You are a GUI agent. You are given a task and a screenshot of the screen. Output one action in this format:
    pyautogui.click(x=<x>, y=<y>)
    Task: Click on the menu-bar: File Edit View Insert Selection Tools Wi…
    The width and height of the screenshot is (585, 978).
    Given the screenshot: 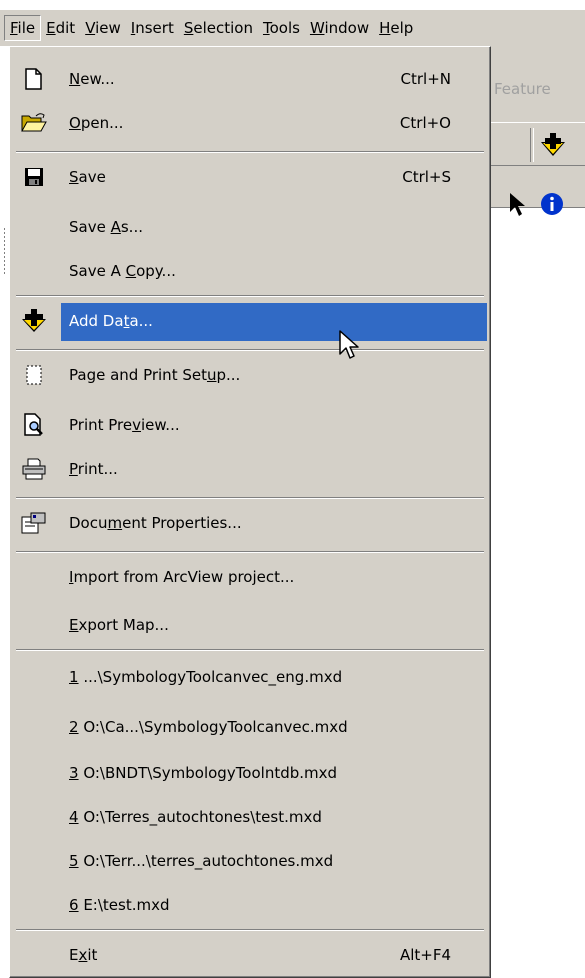 What is the action you would take?
    pyautogui.click(x=292, y=28)
    